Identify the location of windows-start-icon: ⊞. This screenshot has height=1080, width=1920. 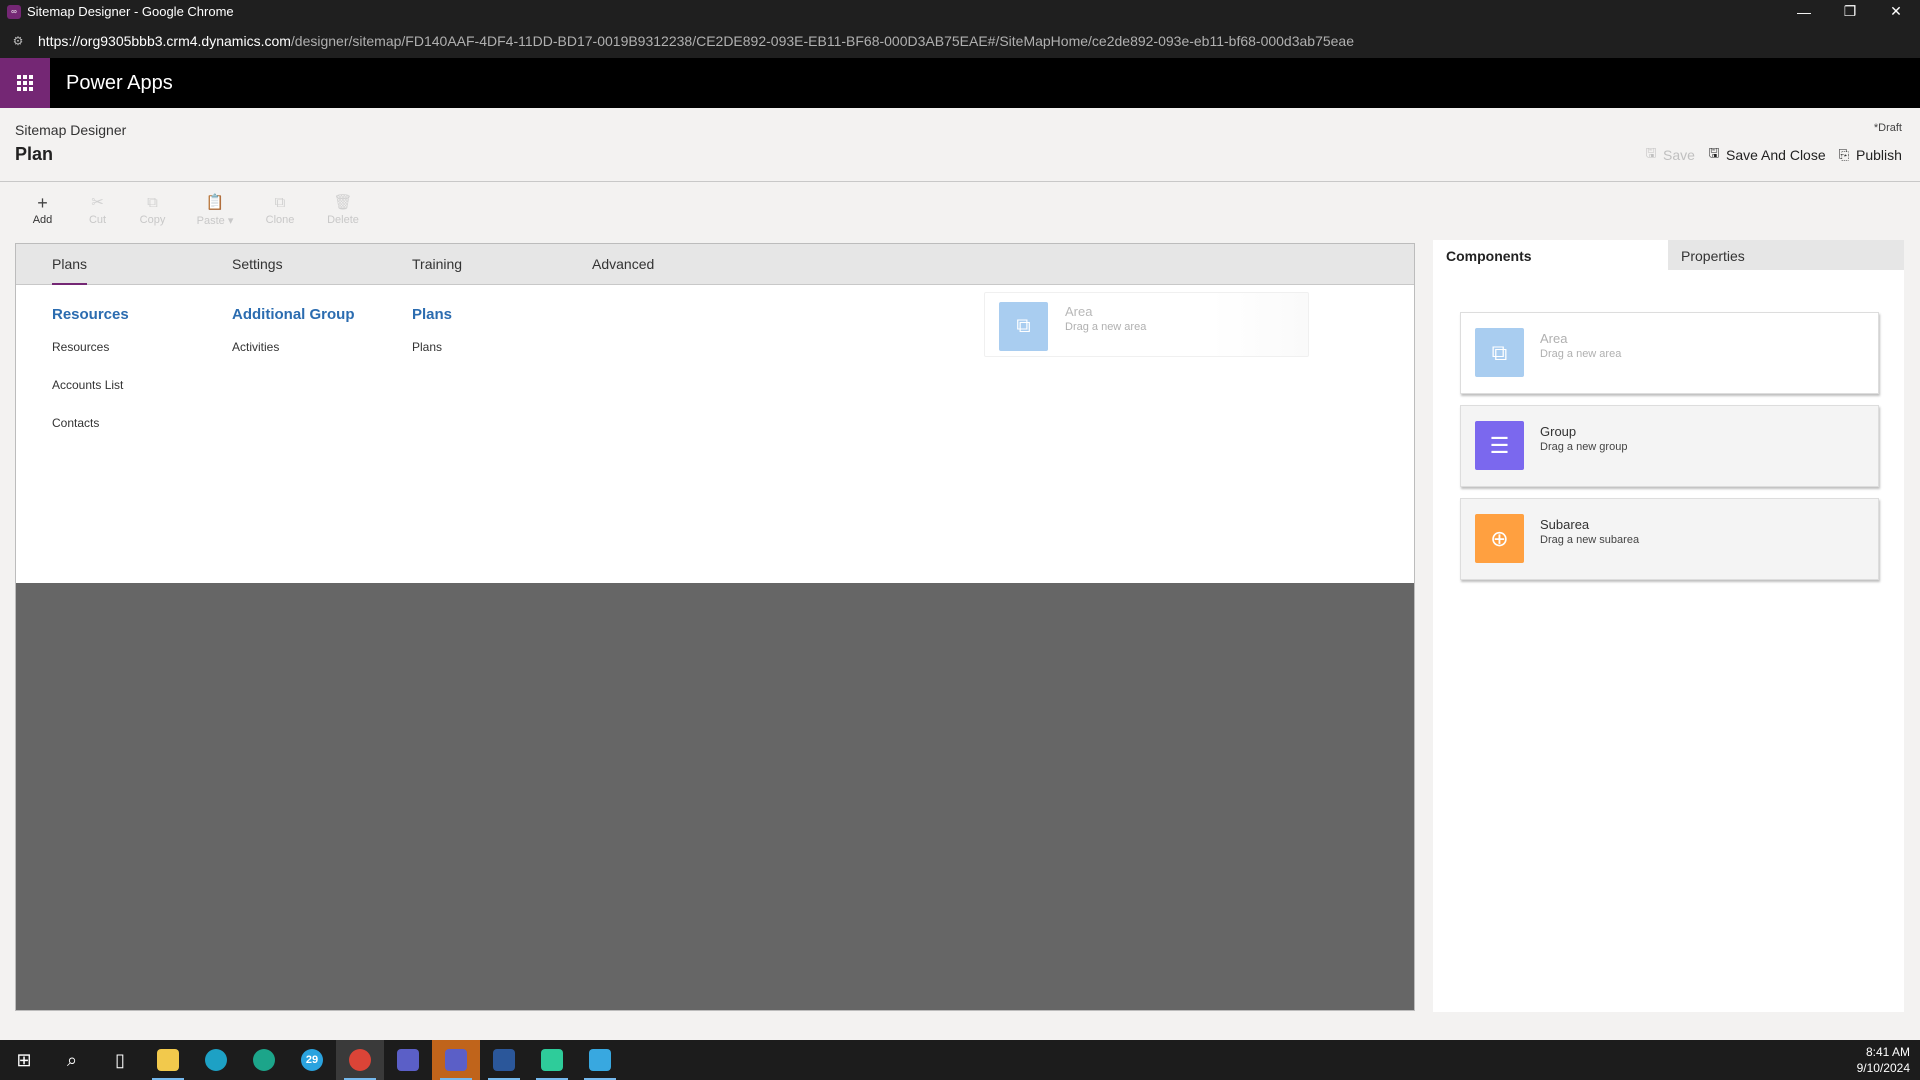
(24, 1060).